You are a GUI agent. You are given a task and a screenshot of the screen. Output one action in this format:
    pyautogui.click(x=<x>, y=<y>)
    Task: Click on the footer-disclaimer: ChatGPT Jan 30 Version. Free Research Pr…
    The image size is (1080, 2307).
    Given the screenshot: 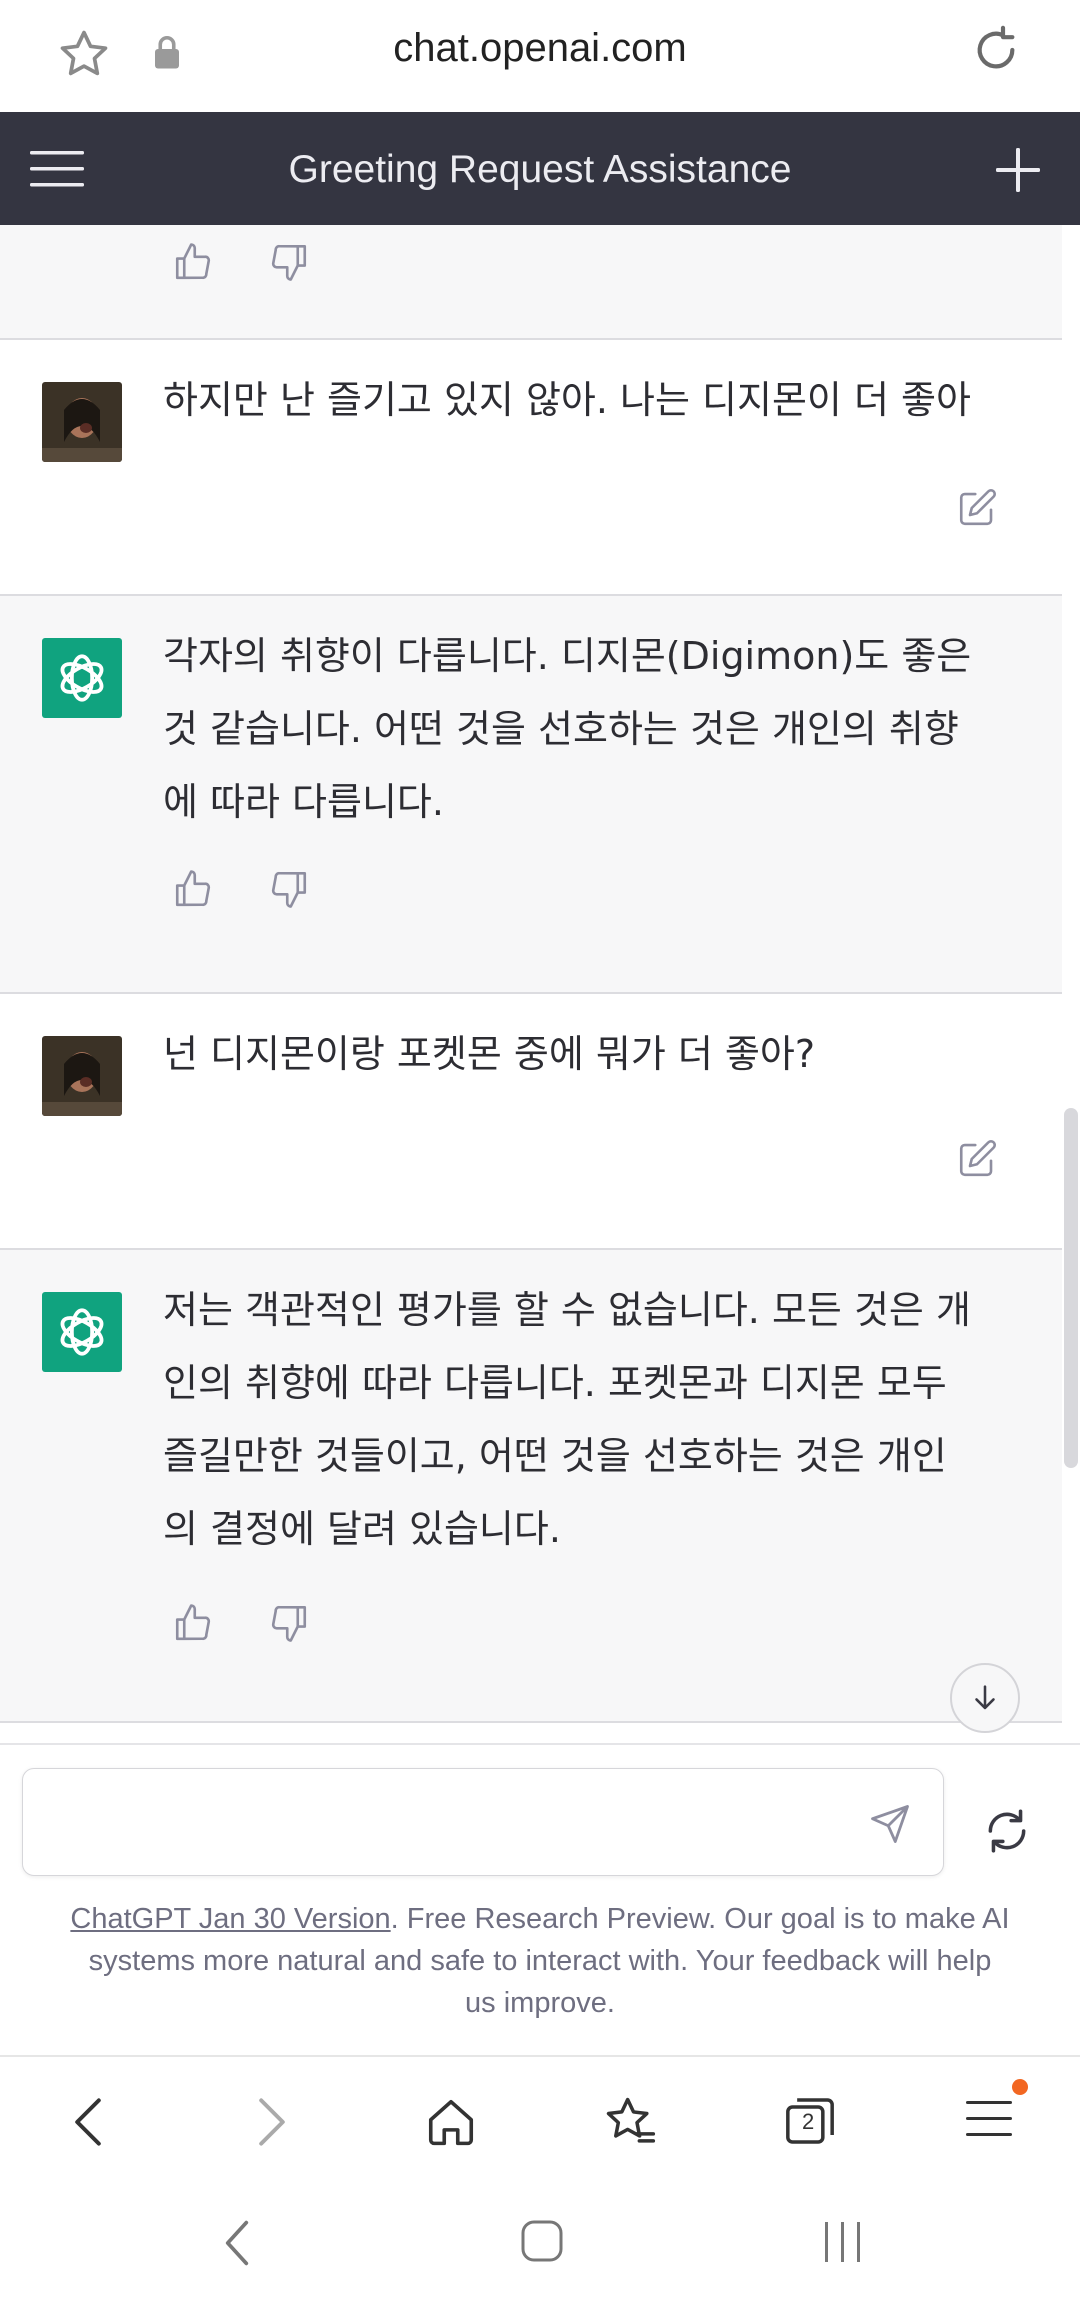 What is the action you would take?
    pyautogui.click(x=540, y=1961)
    